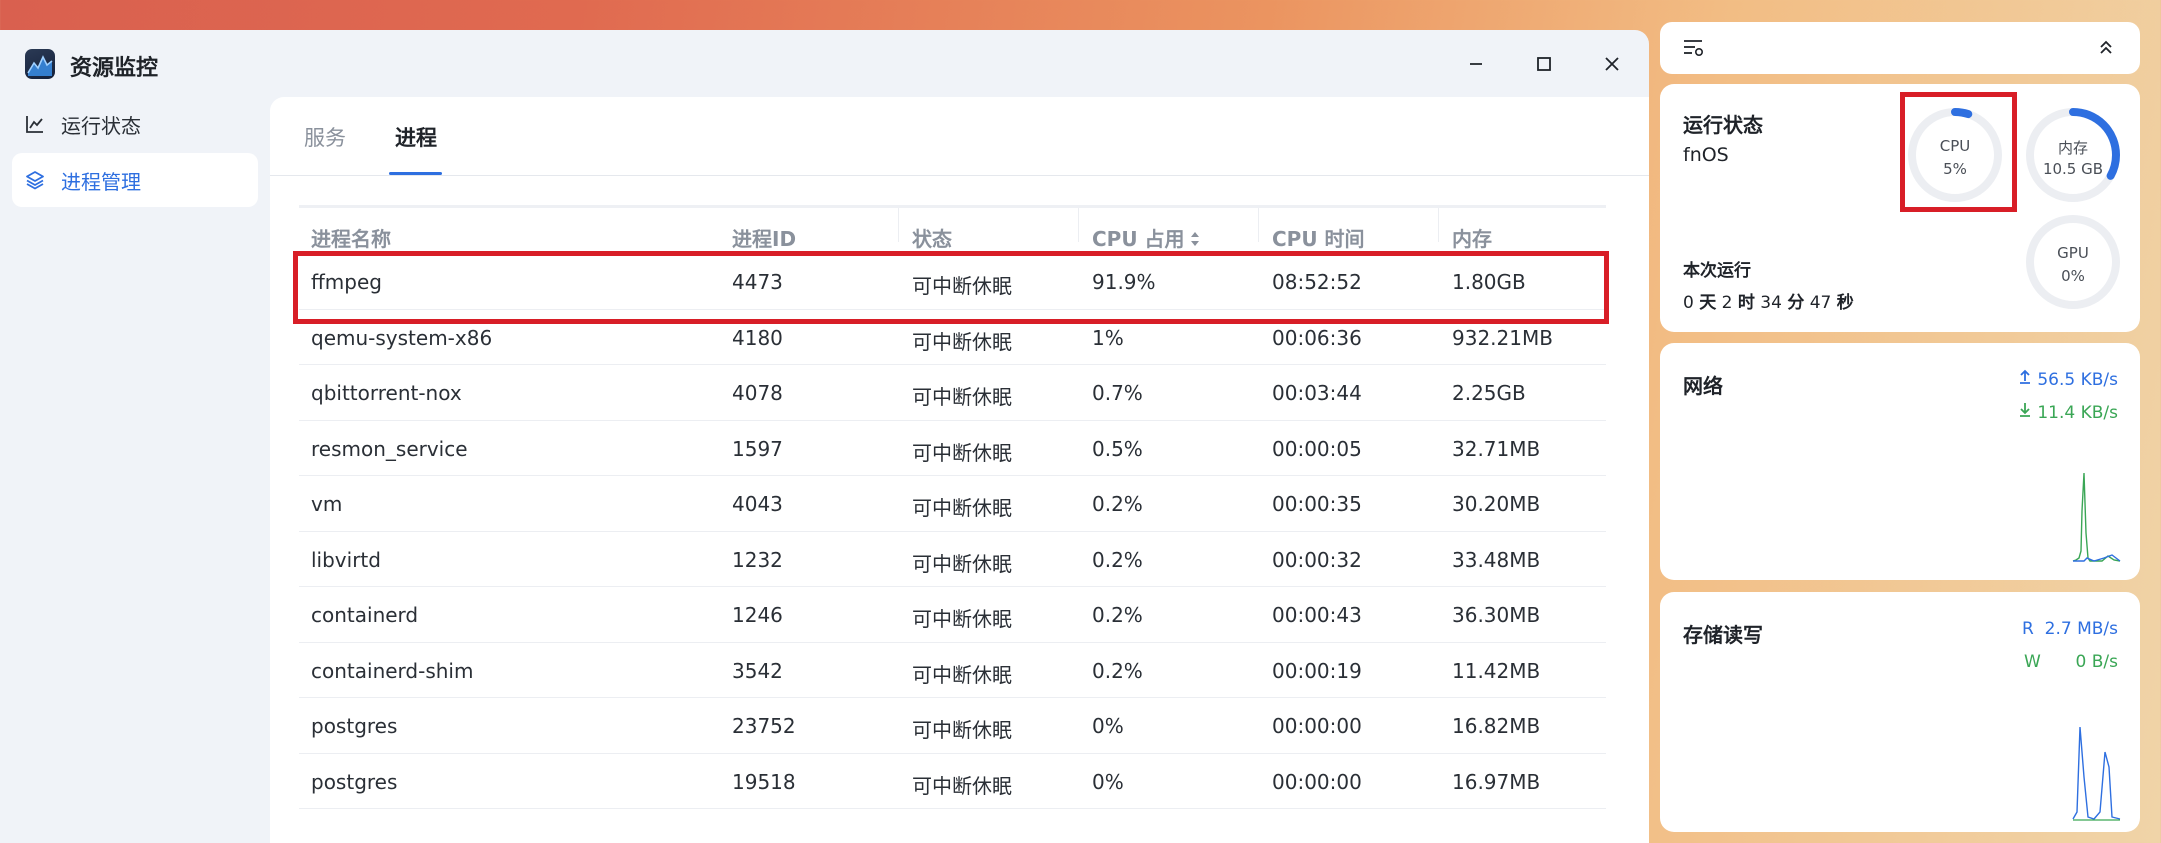 The width and height of the screenshot is (2161, 843). I want to click on app-title: 资源监控, so click(114, 68).